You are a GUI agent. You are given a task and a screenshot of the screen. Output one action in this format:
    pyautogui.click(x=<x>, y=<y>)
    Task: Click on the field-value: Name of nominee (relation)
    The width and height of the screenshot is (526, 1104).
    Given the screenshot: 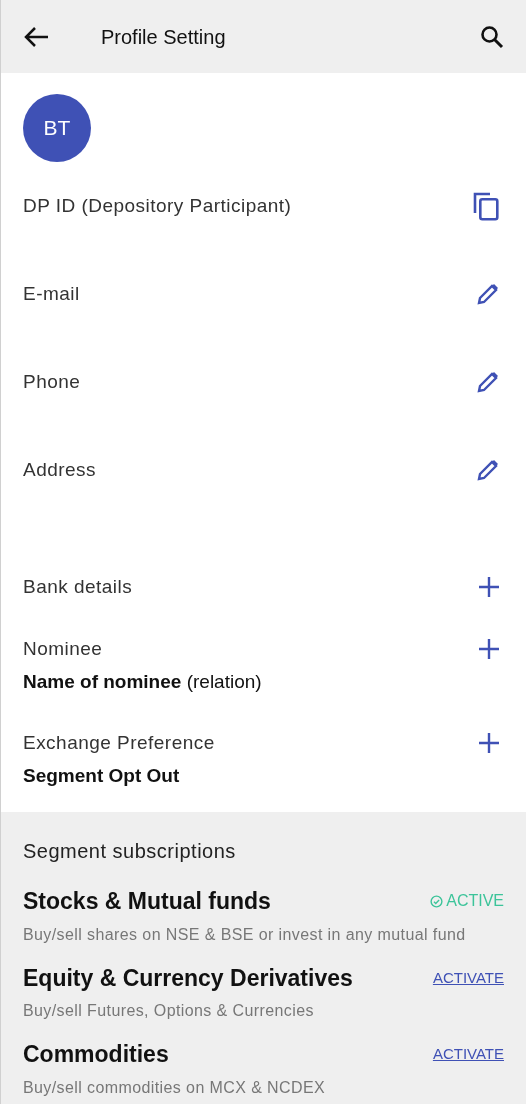 What is the action you would take?
    pyautogui.click(x=142, y=682)
    